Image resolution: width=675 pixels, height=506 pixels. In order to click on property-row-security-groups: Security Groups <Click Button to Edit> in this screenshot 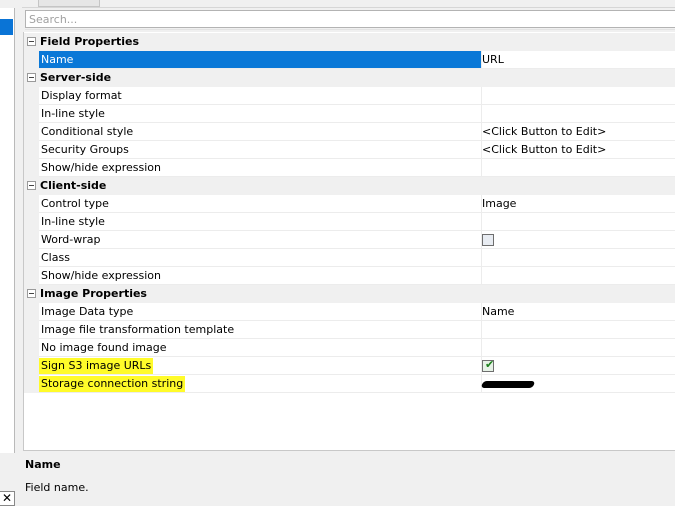, I will do `click(349, 150)`.